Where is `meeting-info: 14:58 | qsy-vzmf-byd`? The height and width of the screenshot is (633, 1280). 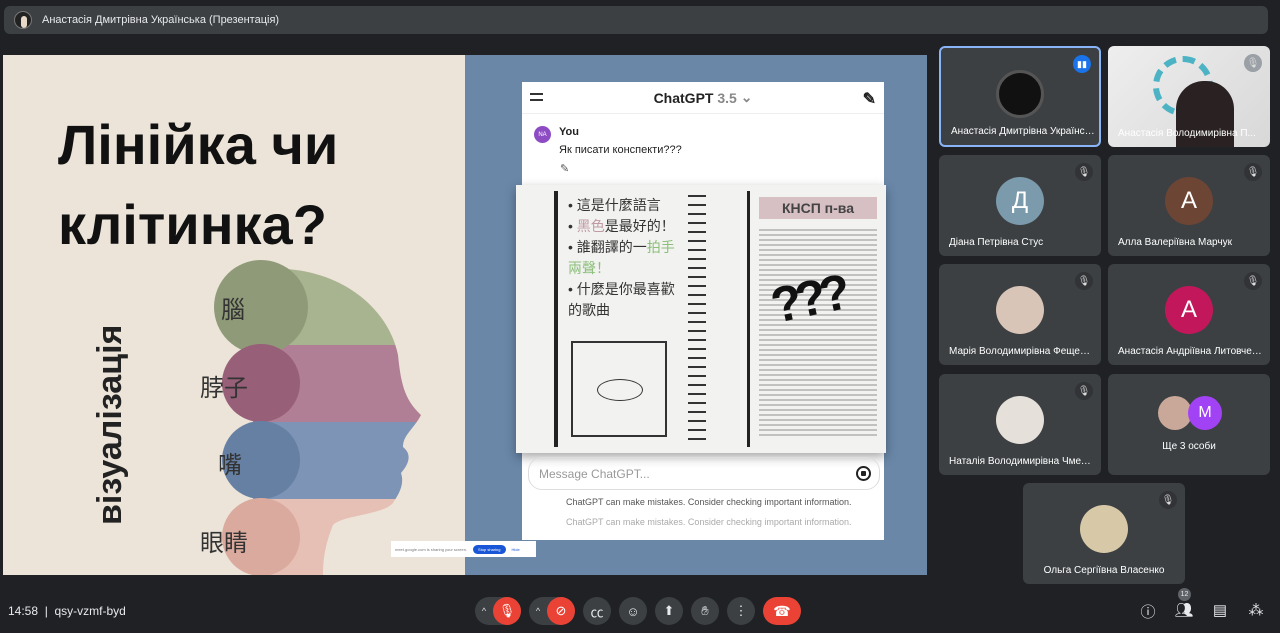
meeting-info: 14:58 | qsy-vzmf-byd is located at coordinates (67, 611).